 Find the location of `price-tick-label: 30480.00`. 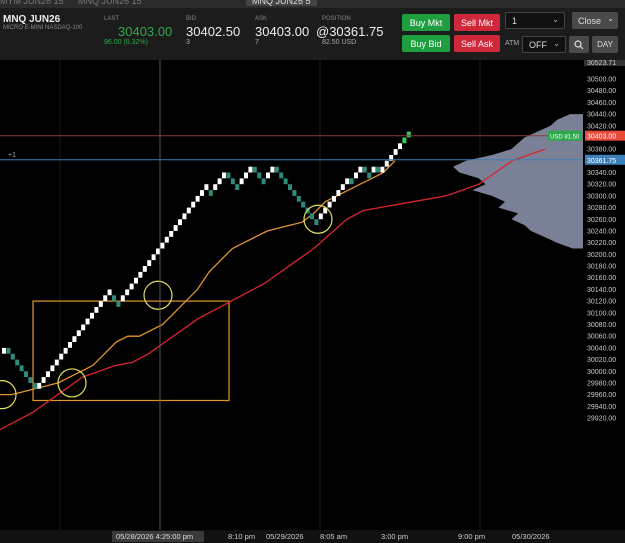

price-tick-label: 30480.00 is located at coordinates (601, 91).